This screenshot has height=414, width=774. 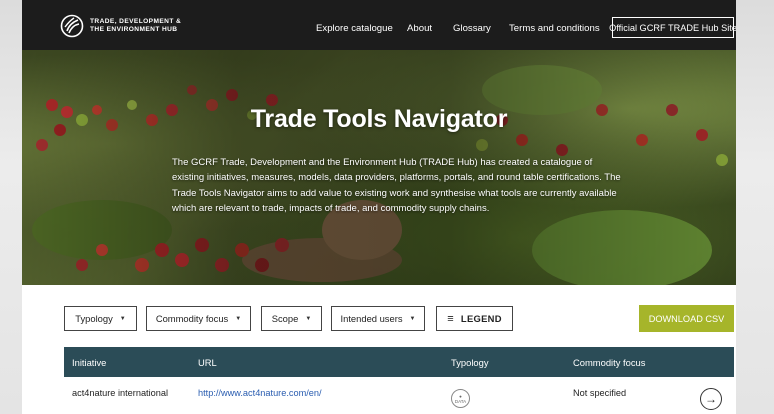 I want to click on download-csv-button: DOWNLOAD CSV, so click(x=686, y=318).